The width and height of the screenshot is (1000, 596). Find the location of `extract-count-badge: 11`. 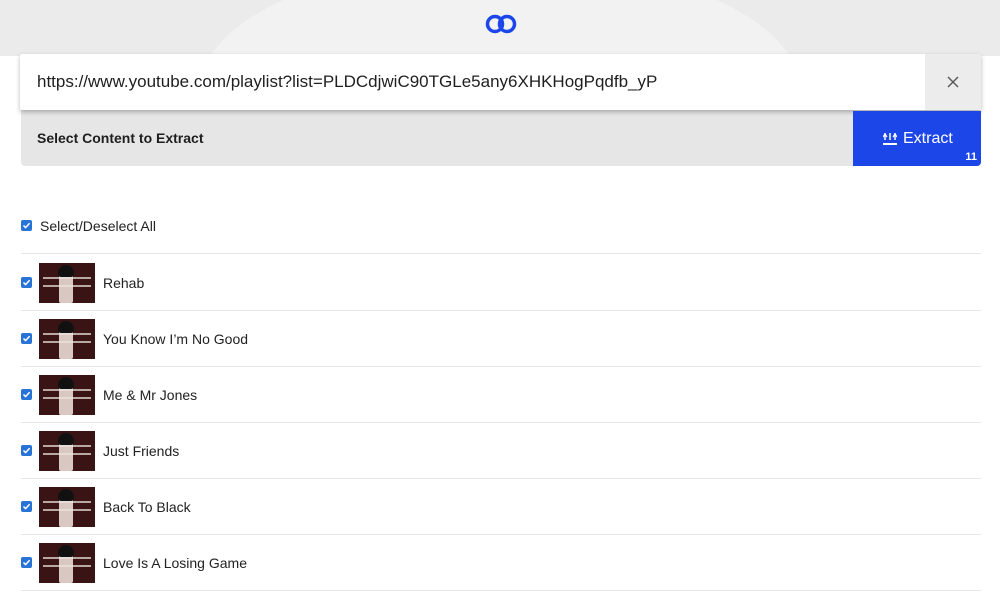

extract-count-badge: 11 is located at coordinates (971, 157).